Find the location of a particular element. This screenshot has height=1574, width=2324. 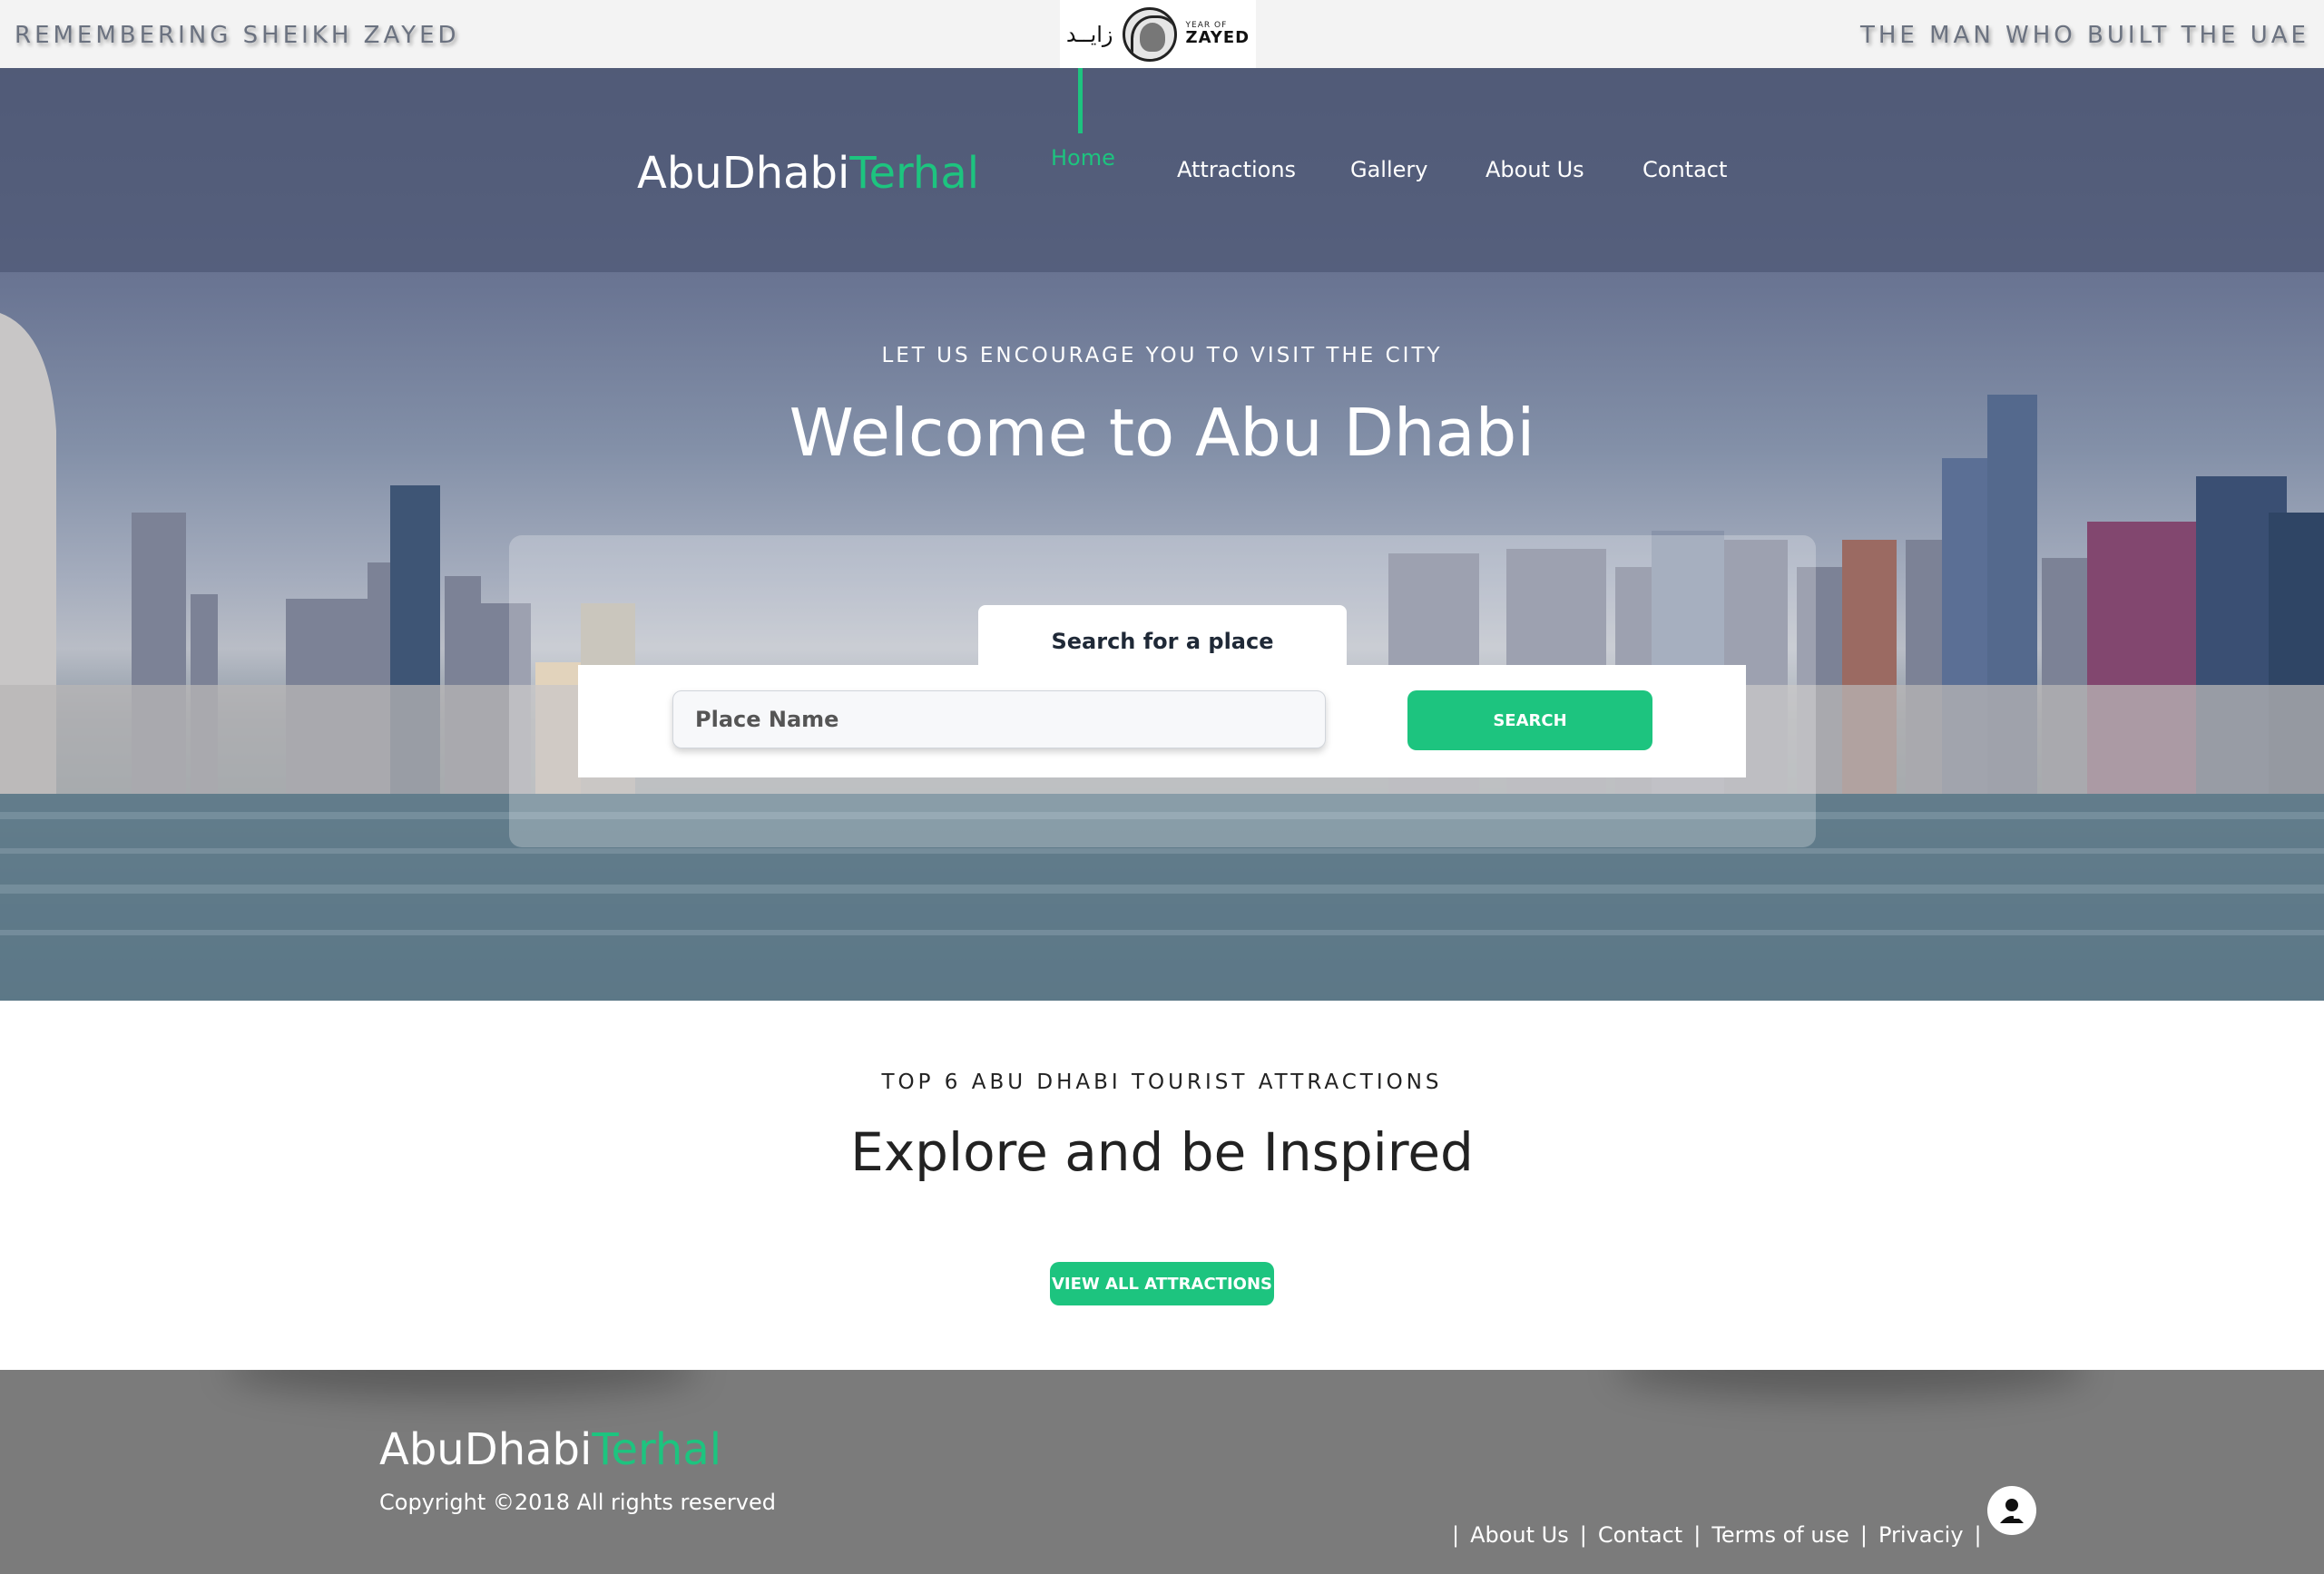

logo-latin-text: YEAR OF ZAYED is located at coordinates (1218, 34).